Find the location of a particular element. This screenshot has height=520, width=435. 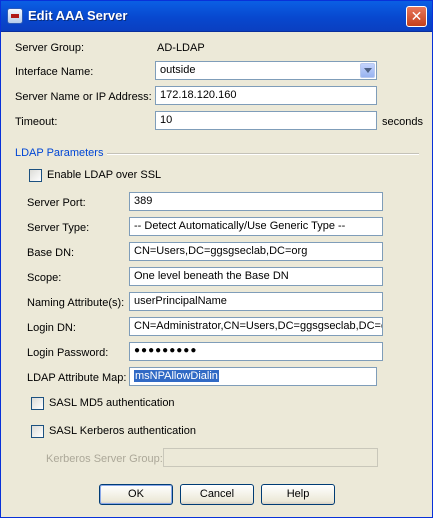

attribute-map-select: msNPAllowDialin is located at coordinates (253, 376).